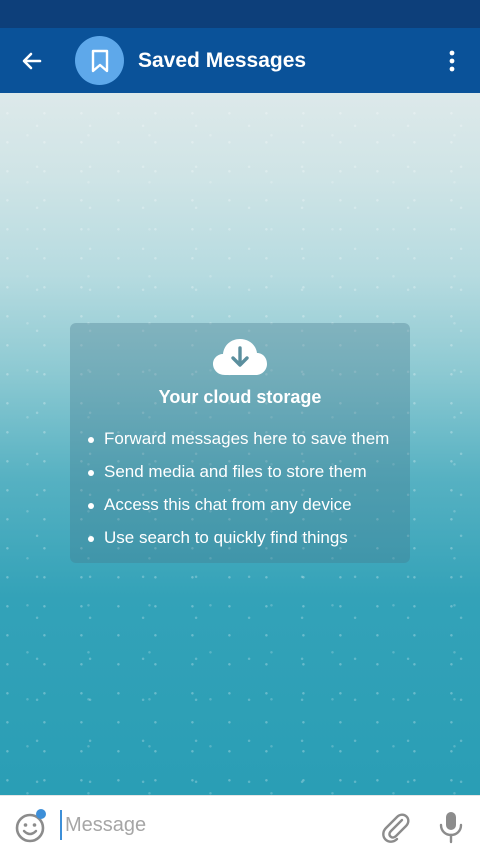 This screenshot has height=854, width=480. Describe the element at coordinates (212, 825) in the screenshot. I see `message-input` at that location.